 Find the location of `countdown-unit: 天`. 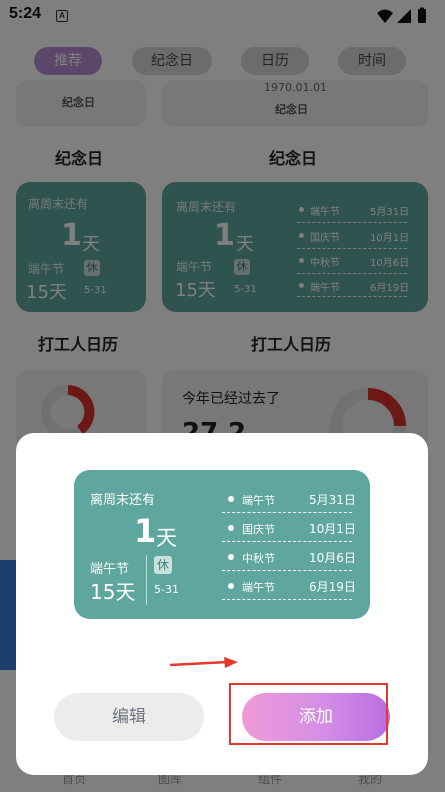

countdown-unit: 天 is located at coordinates (166, 538).